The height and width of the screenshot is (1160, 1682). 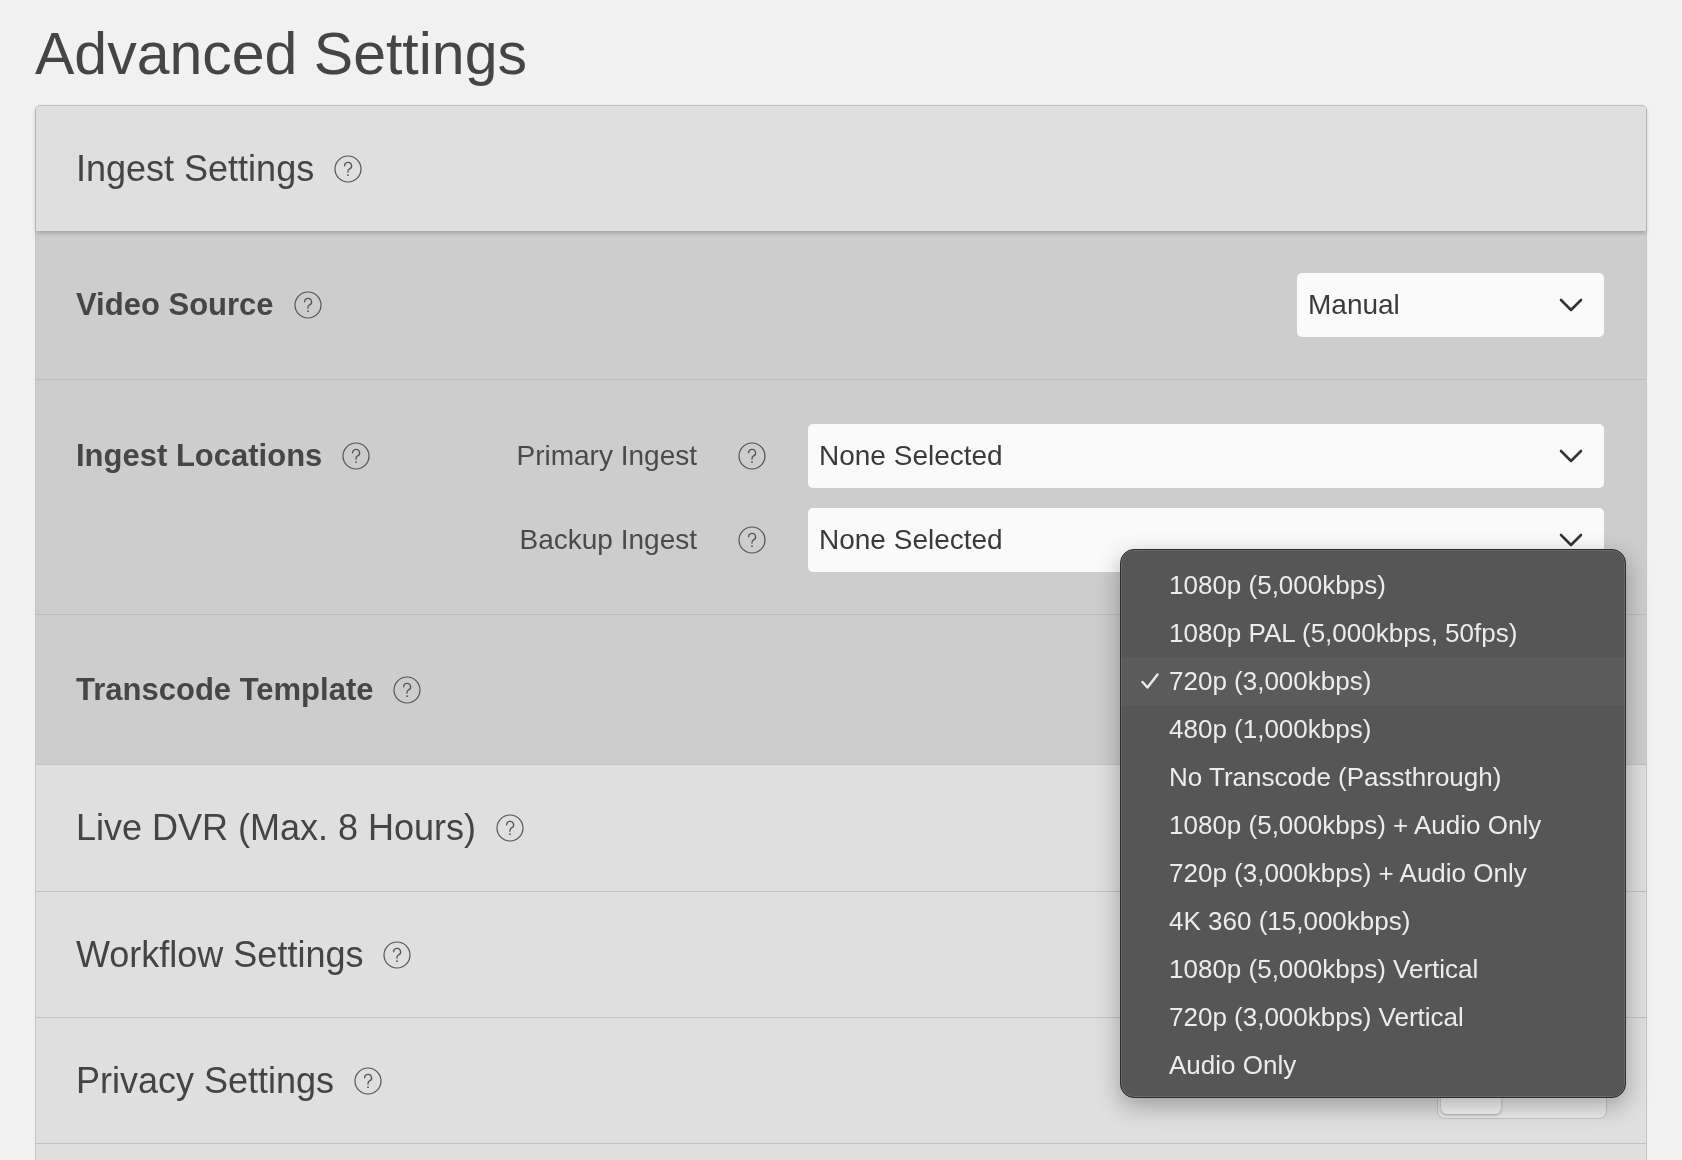 What do you see at coordinates (1343, 633) in the screenshot?
I see `option-label: 1080p PAL (5,000kbps, 50fps)` at bounding box center [1343, 633].